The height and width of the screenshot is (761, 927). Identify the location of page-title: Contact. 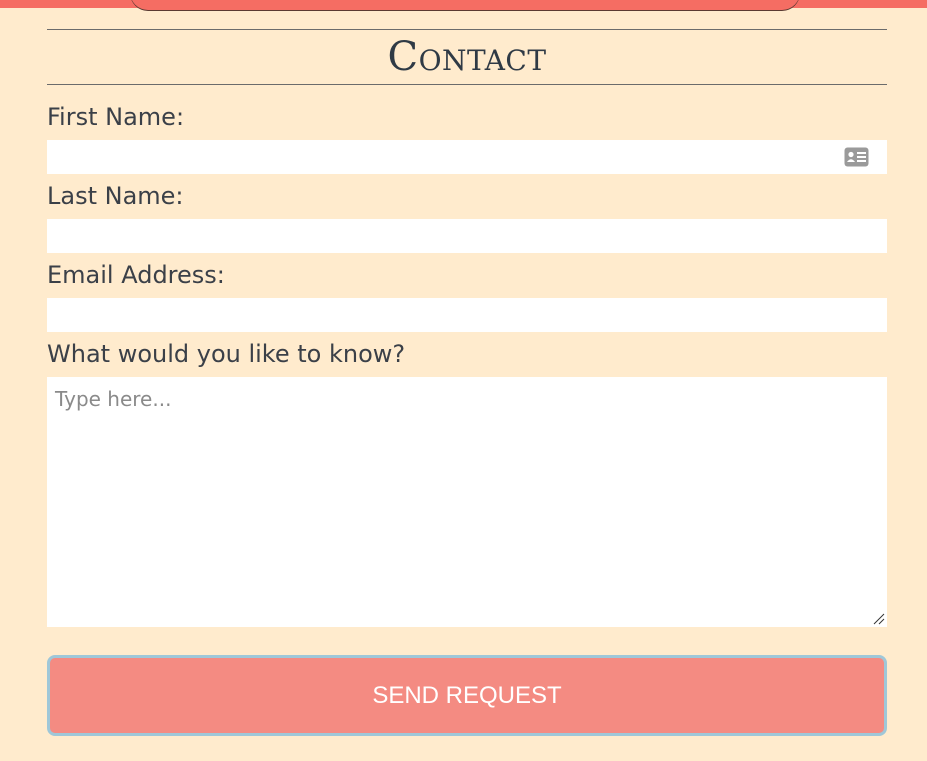
(467, 57).